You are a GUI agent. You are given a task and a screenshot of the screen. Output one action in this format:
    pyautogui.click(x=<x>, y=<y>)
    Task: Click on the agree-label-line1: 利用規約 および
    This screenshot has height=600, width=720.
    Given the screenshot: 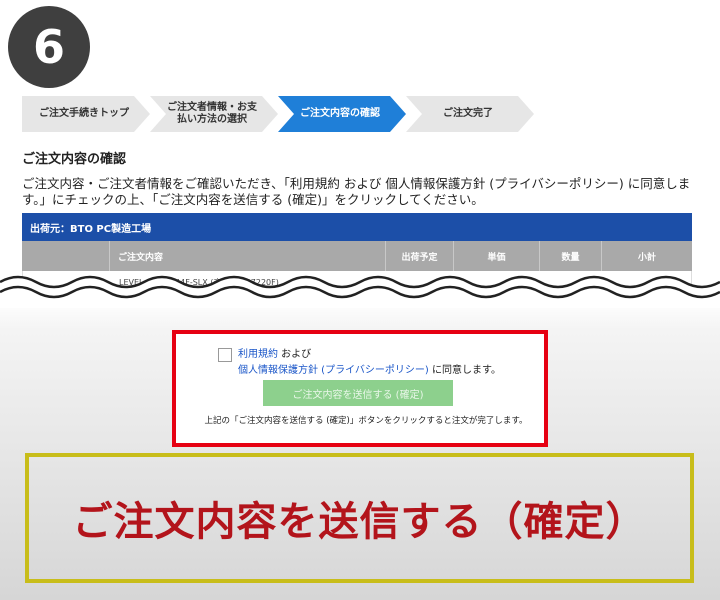 What is the action you would take?
    pyautogui.click(x=274, y=352)
    